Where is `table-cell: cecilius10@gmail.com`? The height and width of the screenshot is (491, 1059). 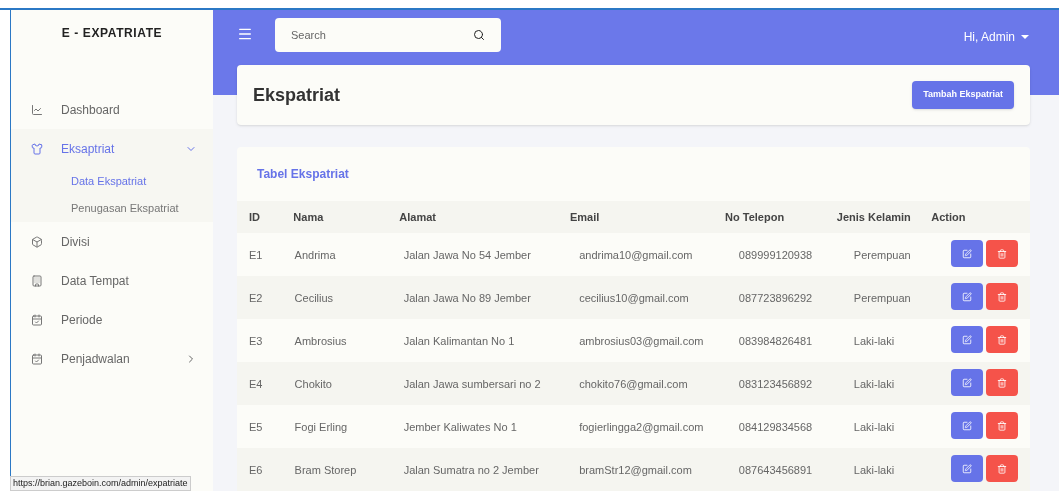
table-cell: cecilius10@gmail.com is located at coordinates (634, 298).